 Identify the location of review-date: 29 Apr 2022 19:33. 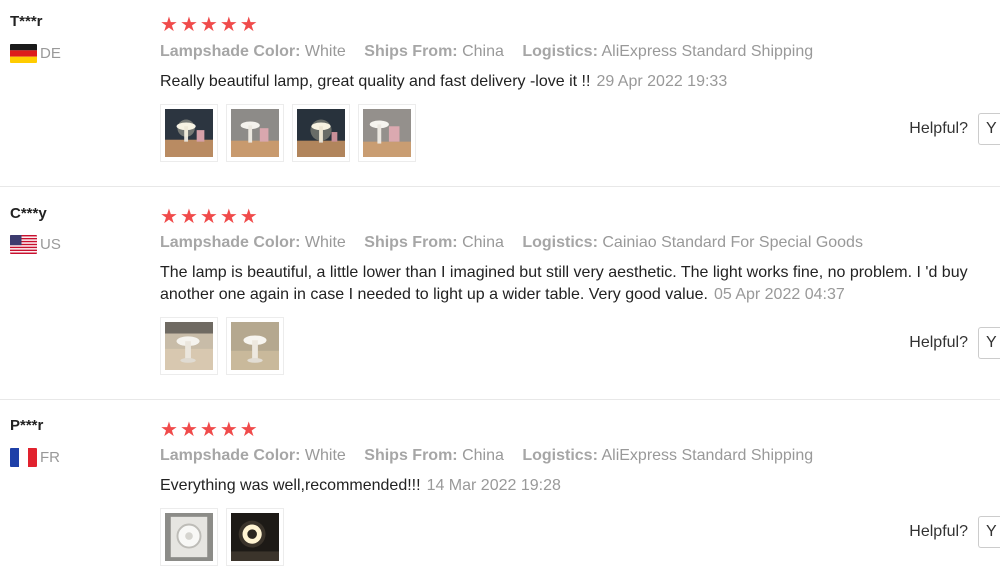
(662, 81).